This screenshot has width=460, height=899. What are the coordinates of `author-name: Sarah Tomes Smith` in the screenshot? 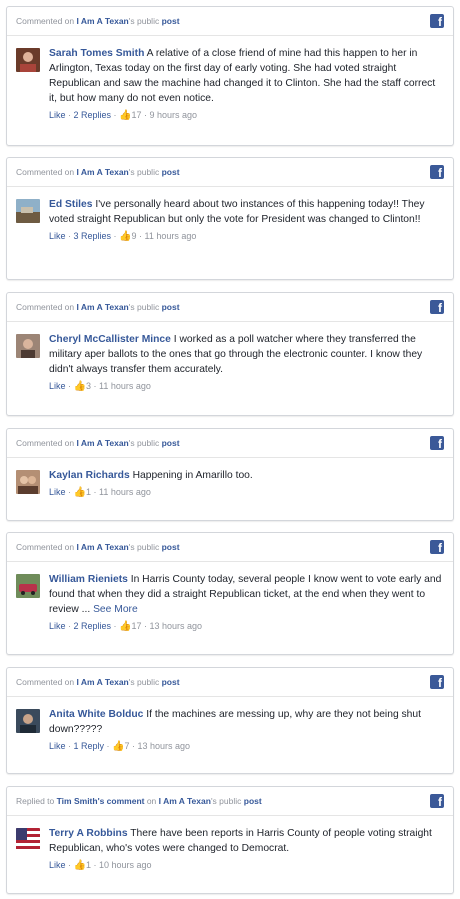 It's located at (96, 53).